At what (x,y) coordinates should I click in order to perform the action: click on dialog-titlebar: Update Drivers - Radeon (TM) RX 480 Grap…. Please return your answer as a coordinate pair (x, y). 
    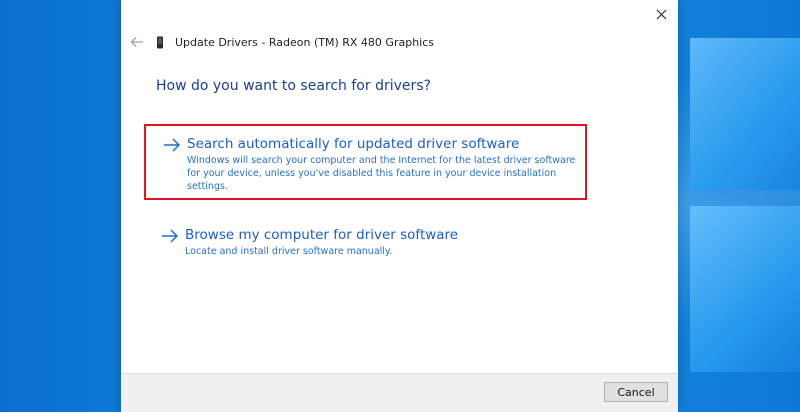
    Looking at the image, I should click on (281, 42).